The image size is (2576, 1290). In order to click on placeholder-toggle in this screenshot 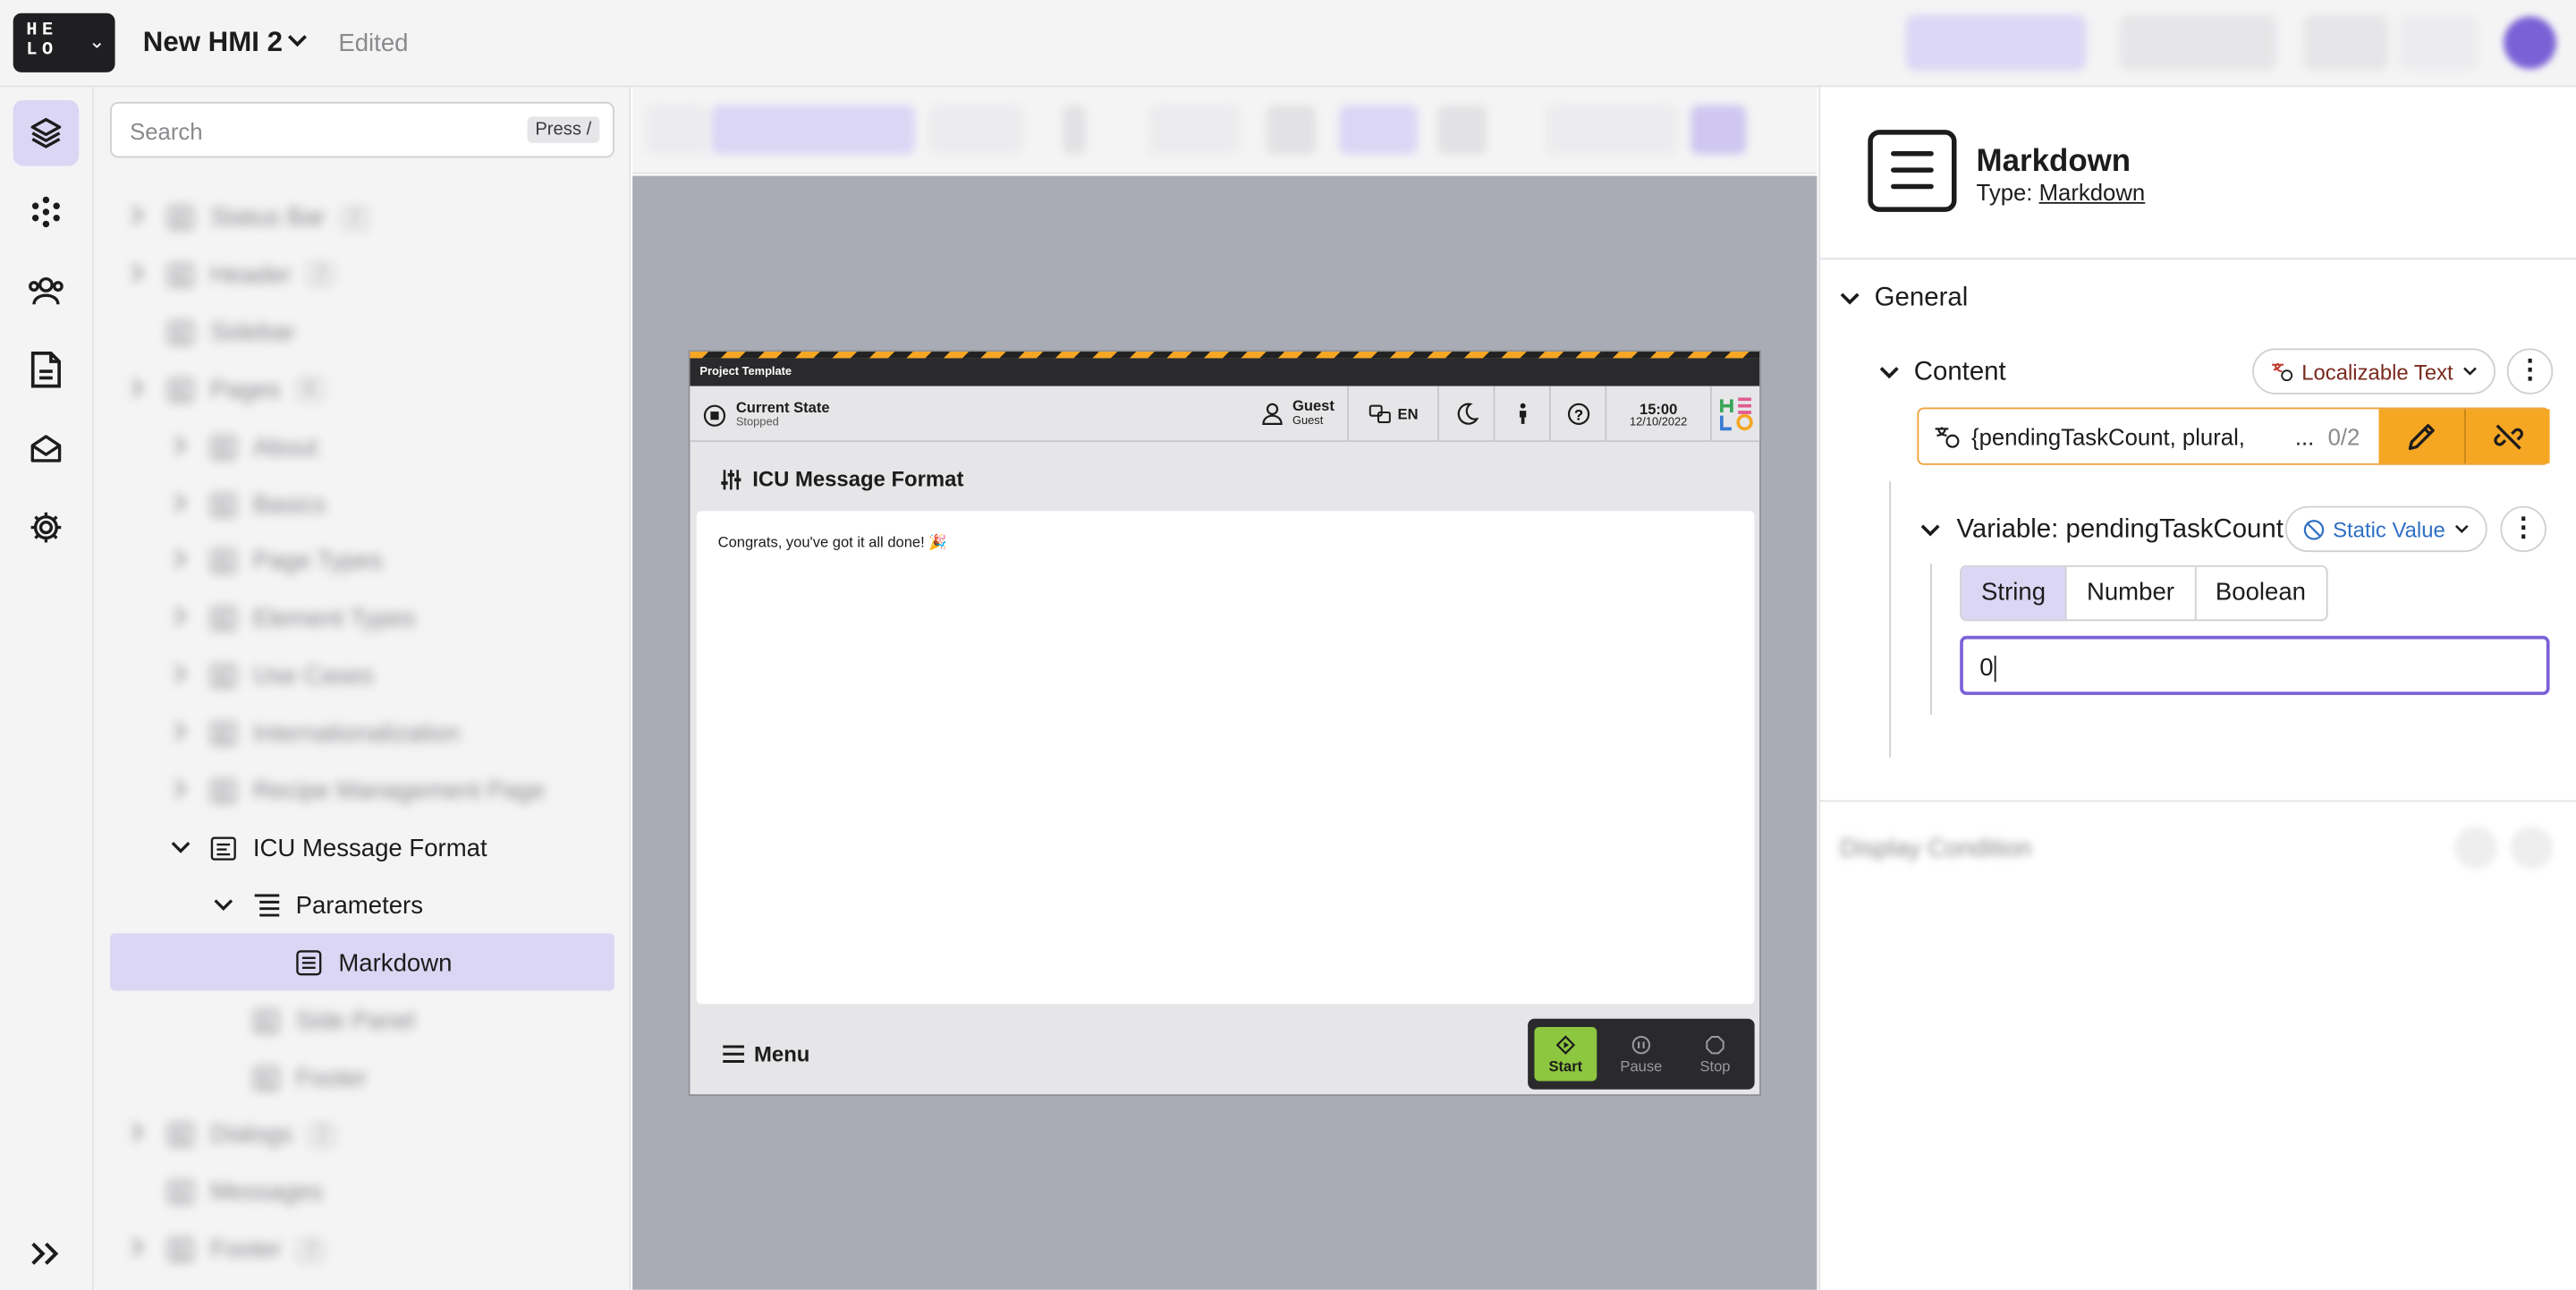, I will do `click(813, 130)`.